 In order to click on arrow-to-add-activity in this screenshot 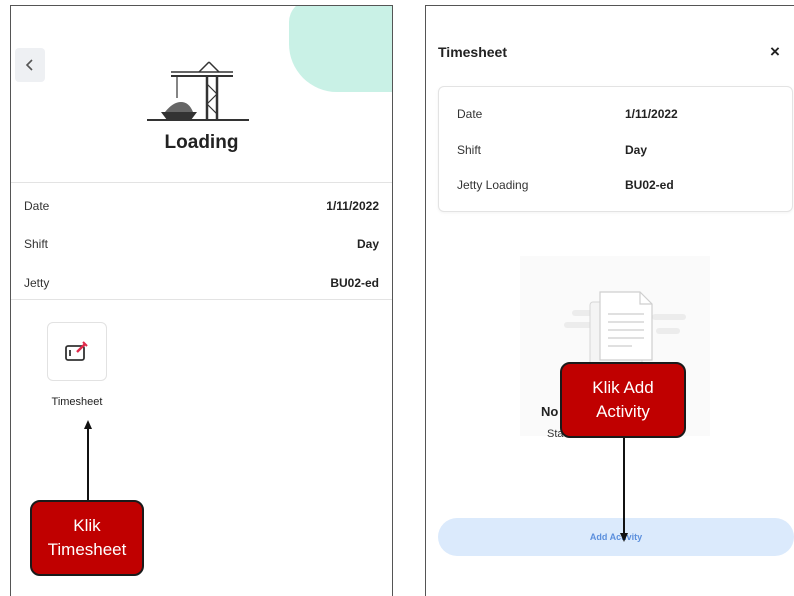, I will do `click(624, 489)`.